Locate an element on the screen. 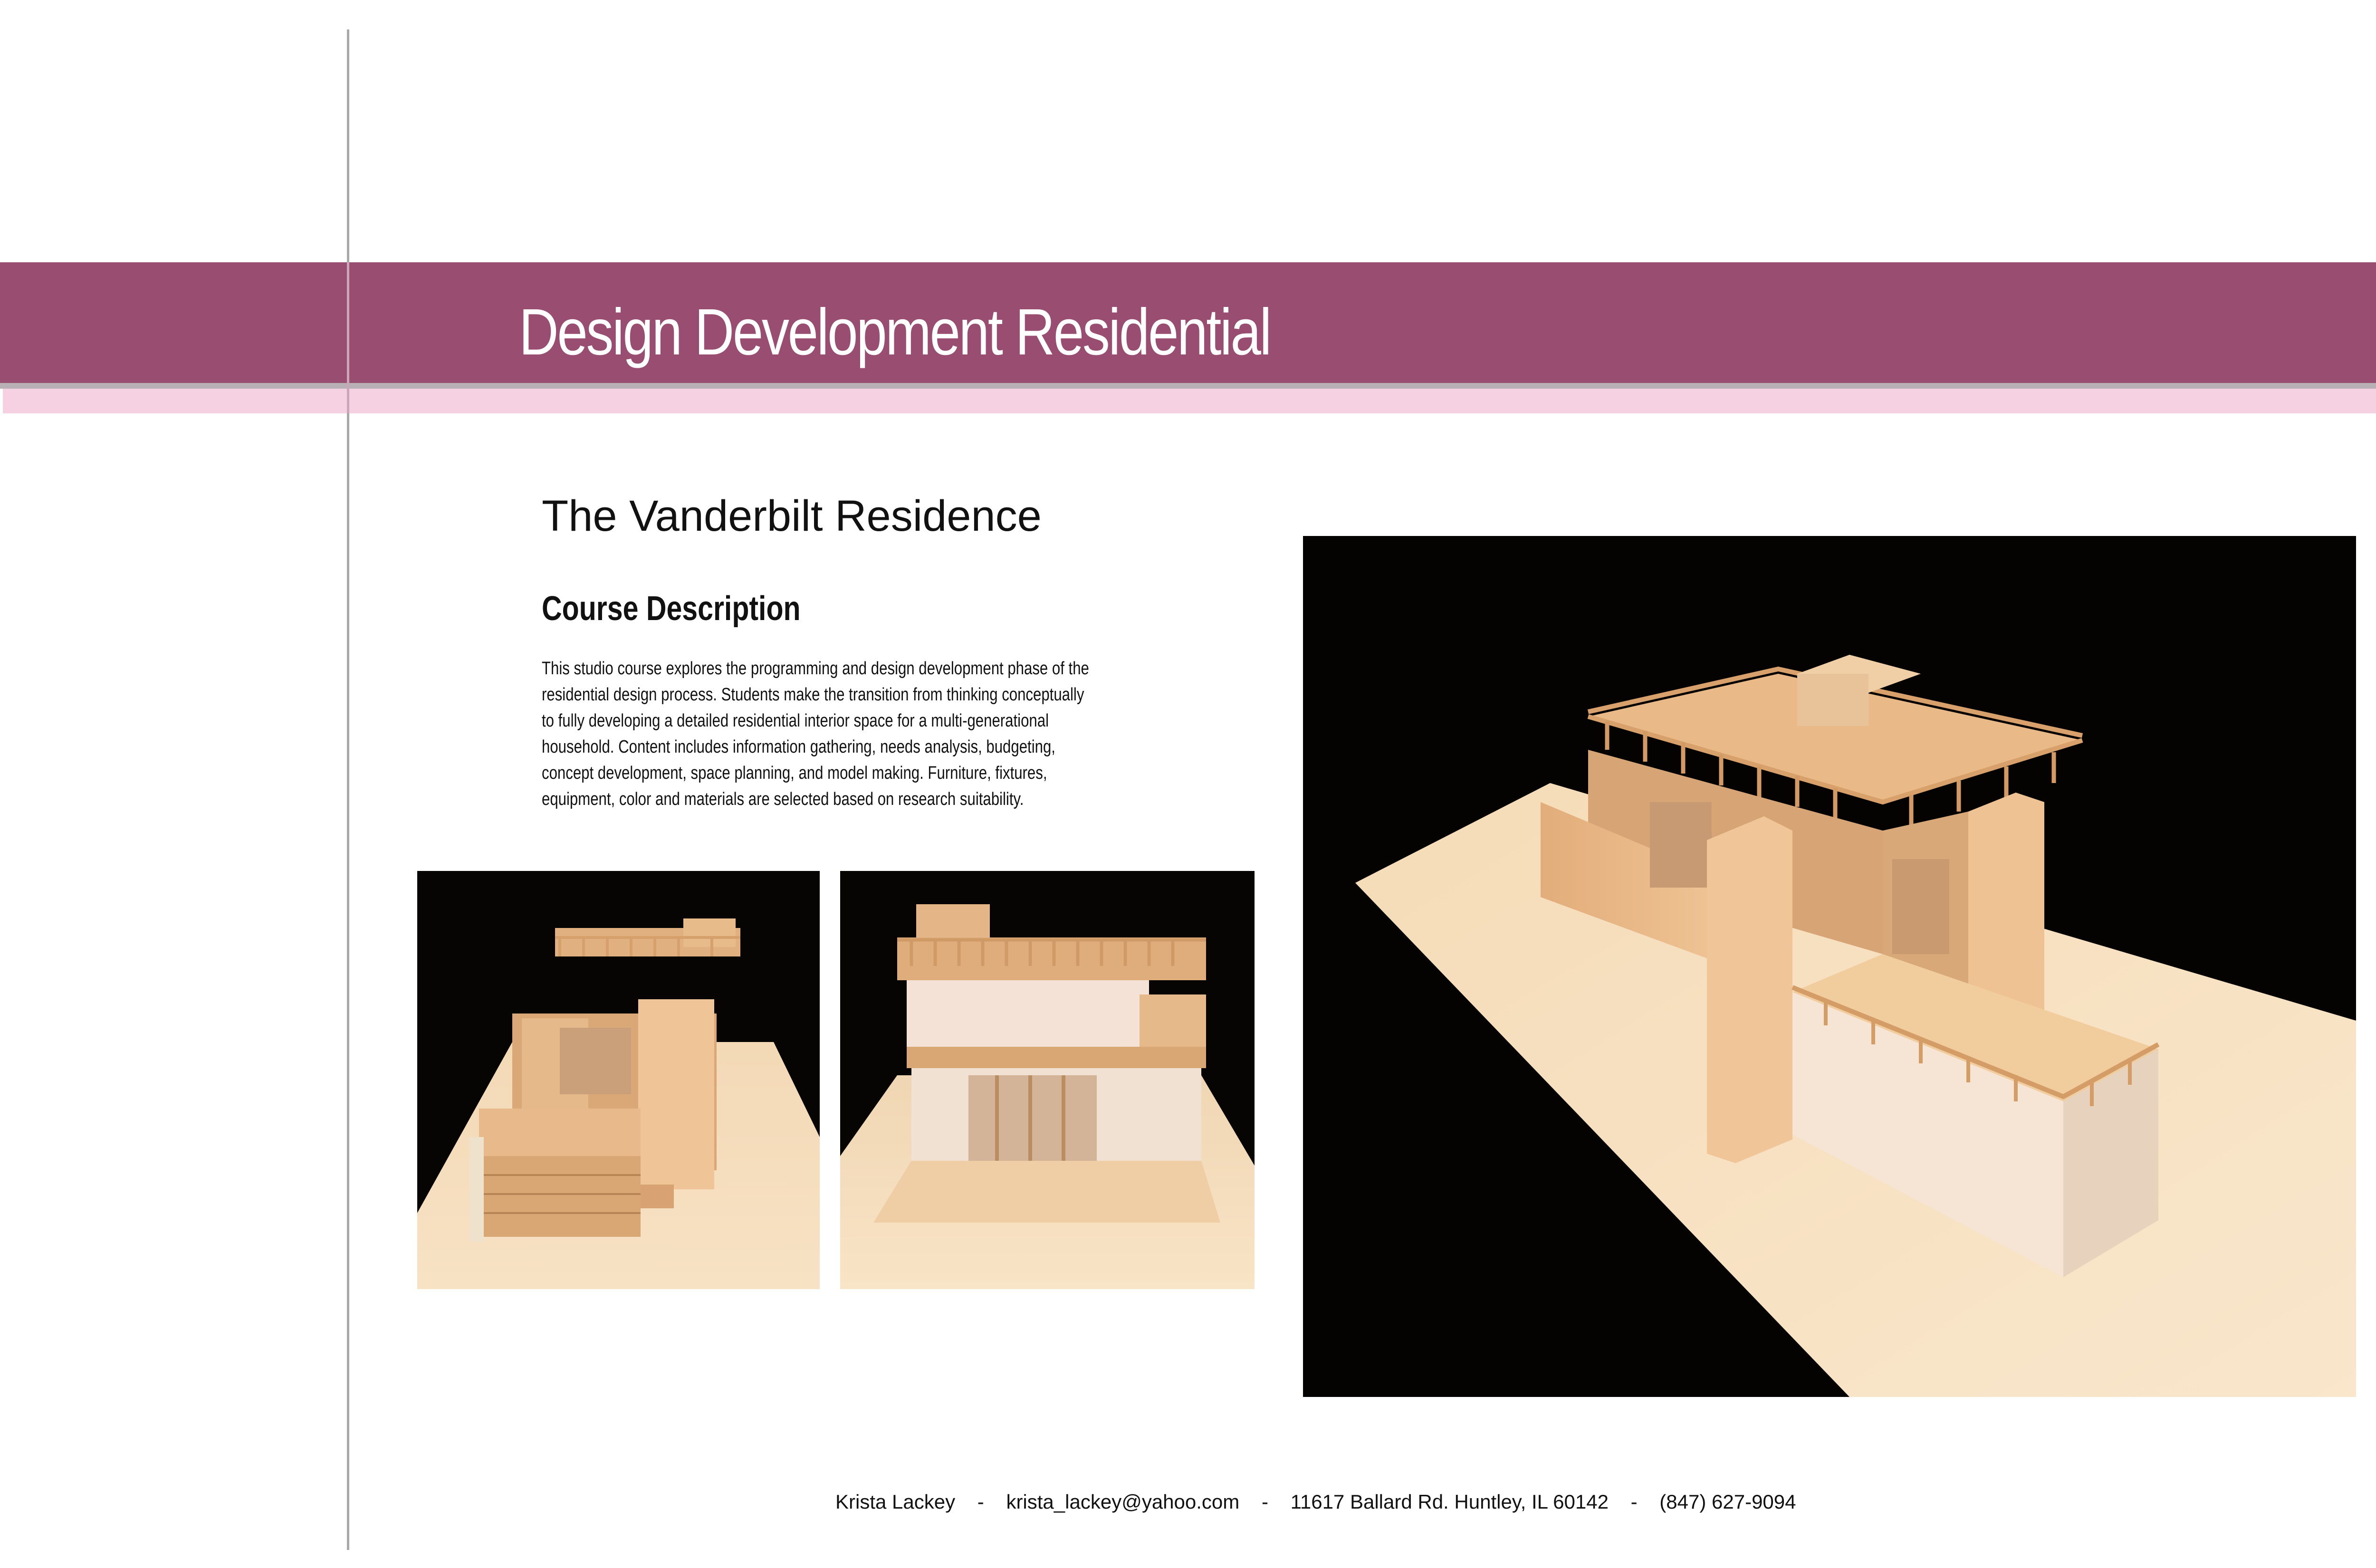  header-accent-stripe is located at coordinates (1189, 401).